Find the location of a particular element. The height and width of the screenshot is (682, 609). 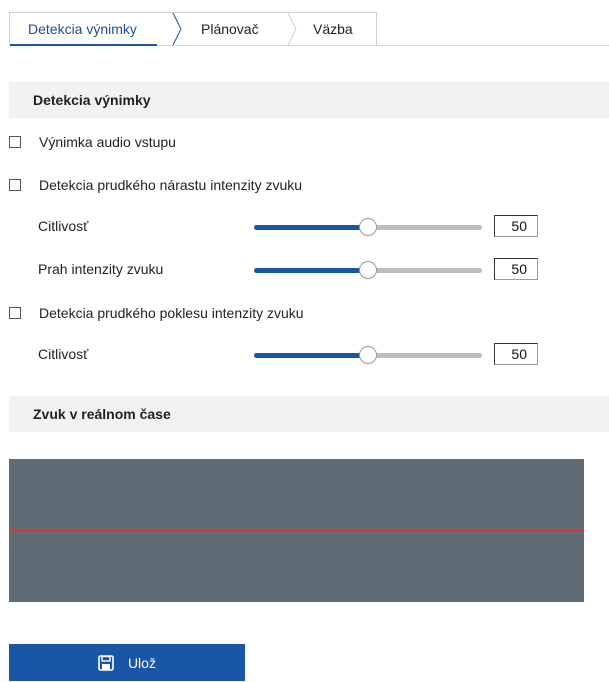

increase-sensitivity-slider is located at coordinates (368, 227).